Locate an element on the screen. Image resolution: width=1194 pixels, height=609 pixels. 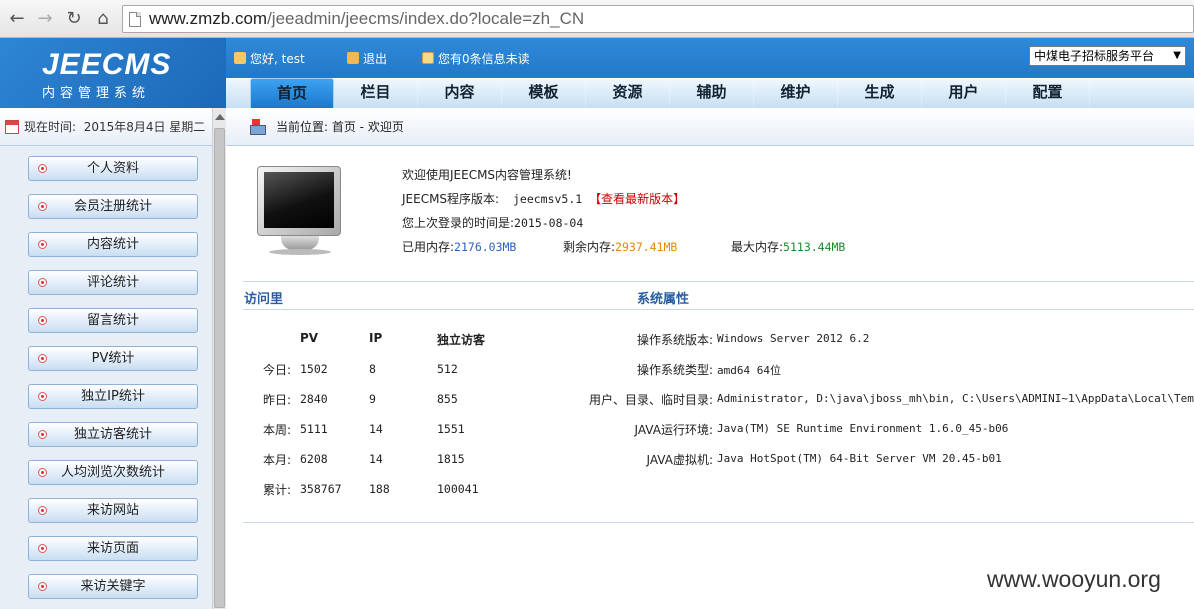
prop-os-type-label: 操作系统类型: is located at coordinates (674, 370).